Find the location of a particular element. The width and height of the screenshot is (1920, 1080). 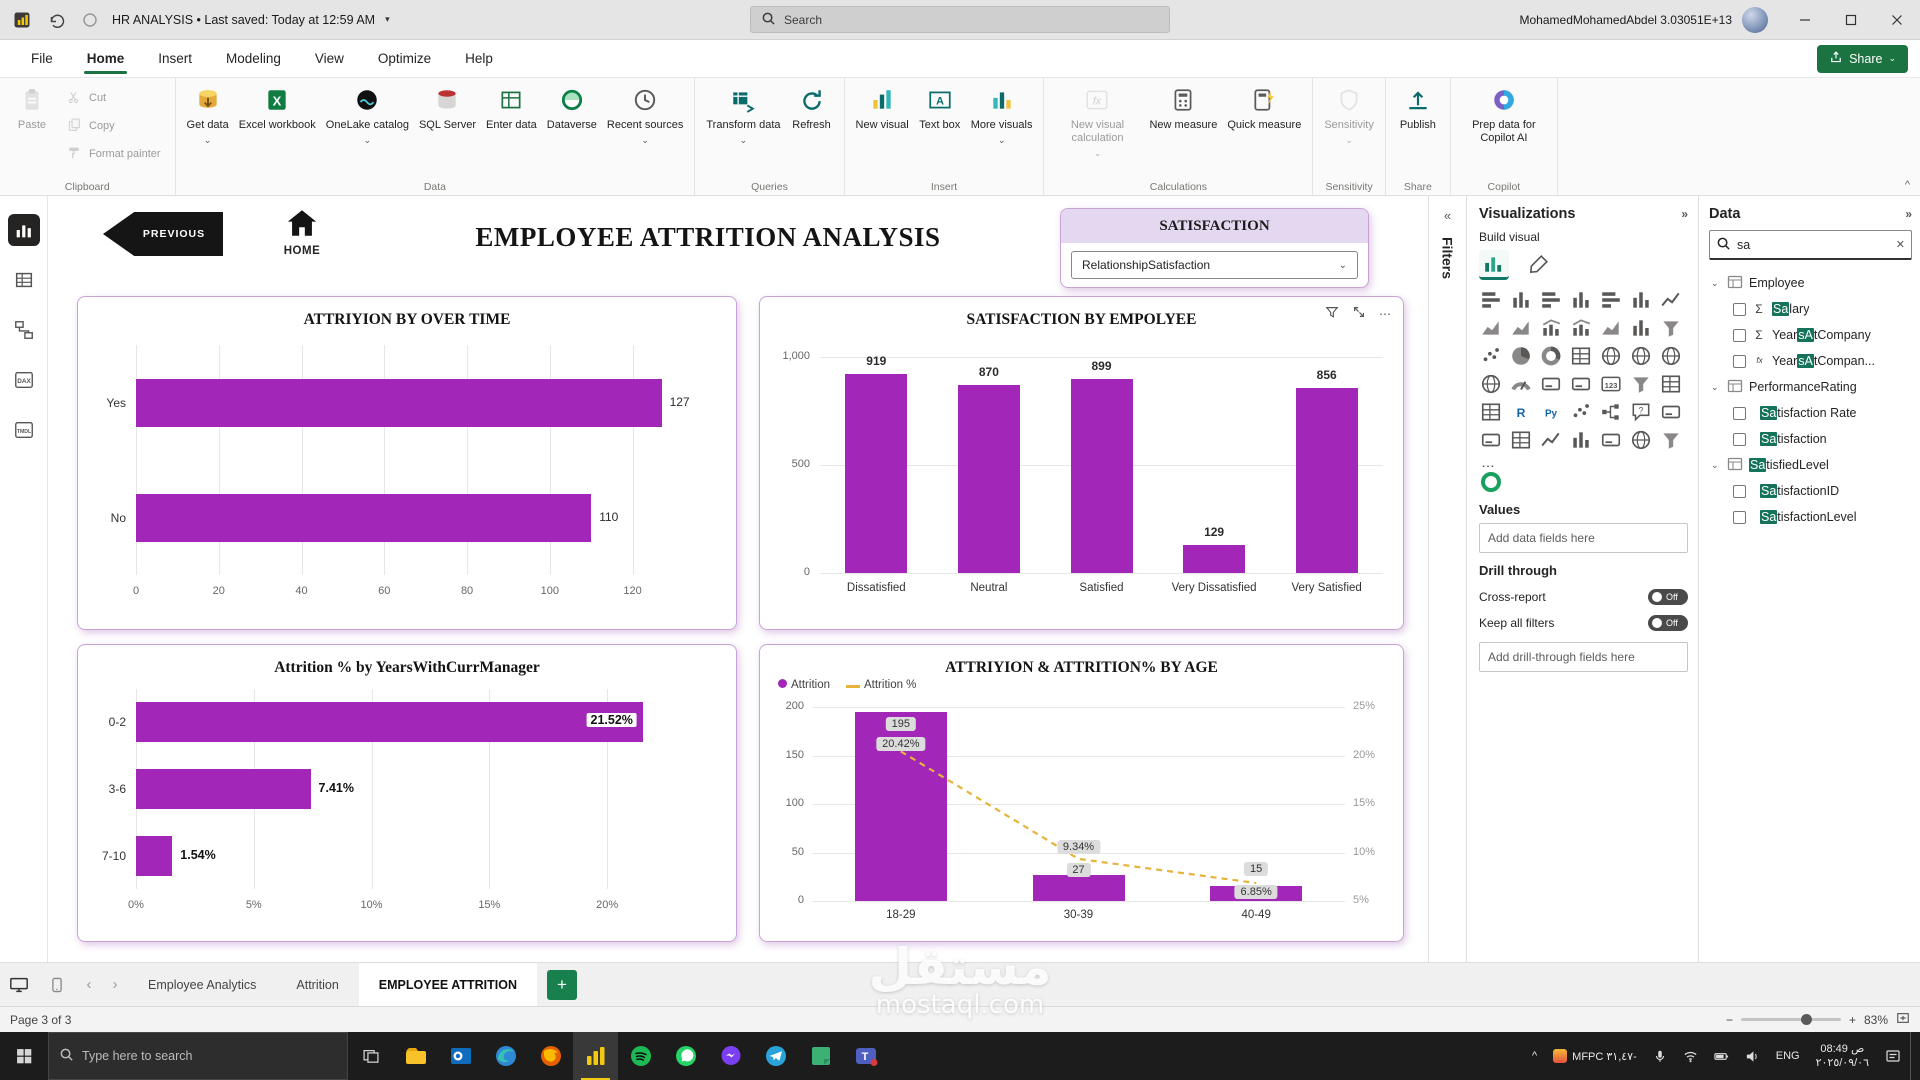

fit-to-page-icon is located at coordinates (1903, 1019).